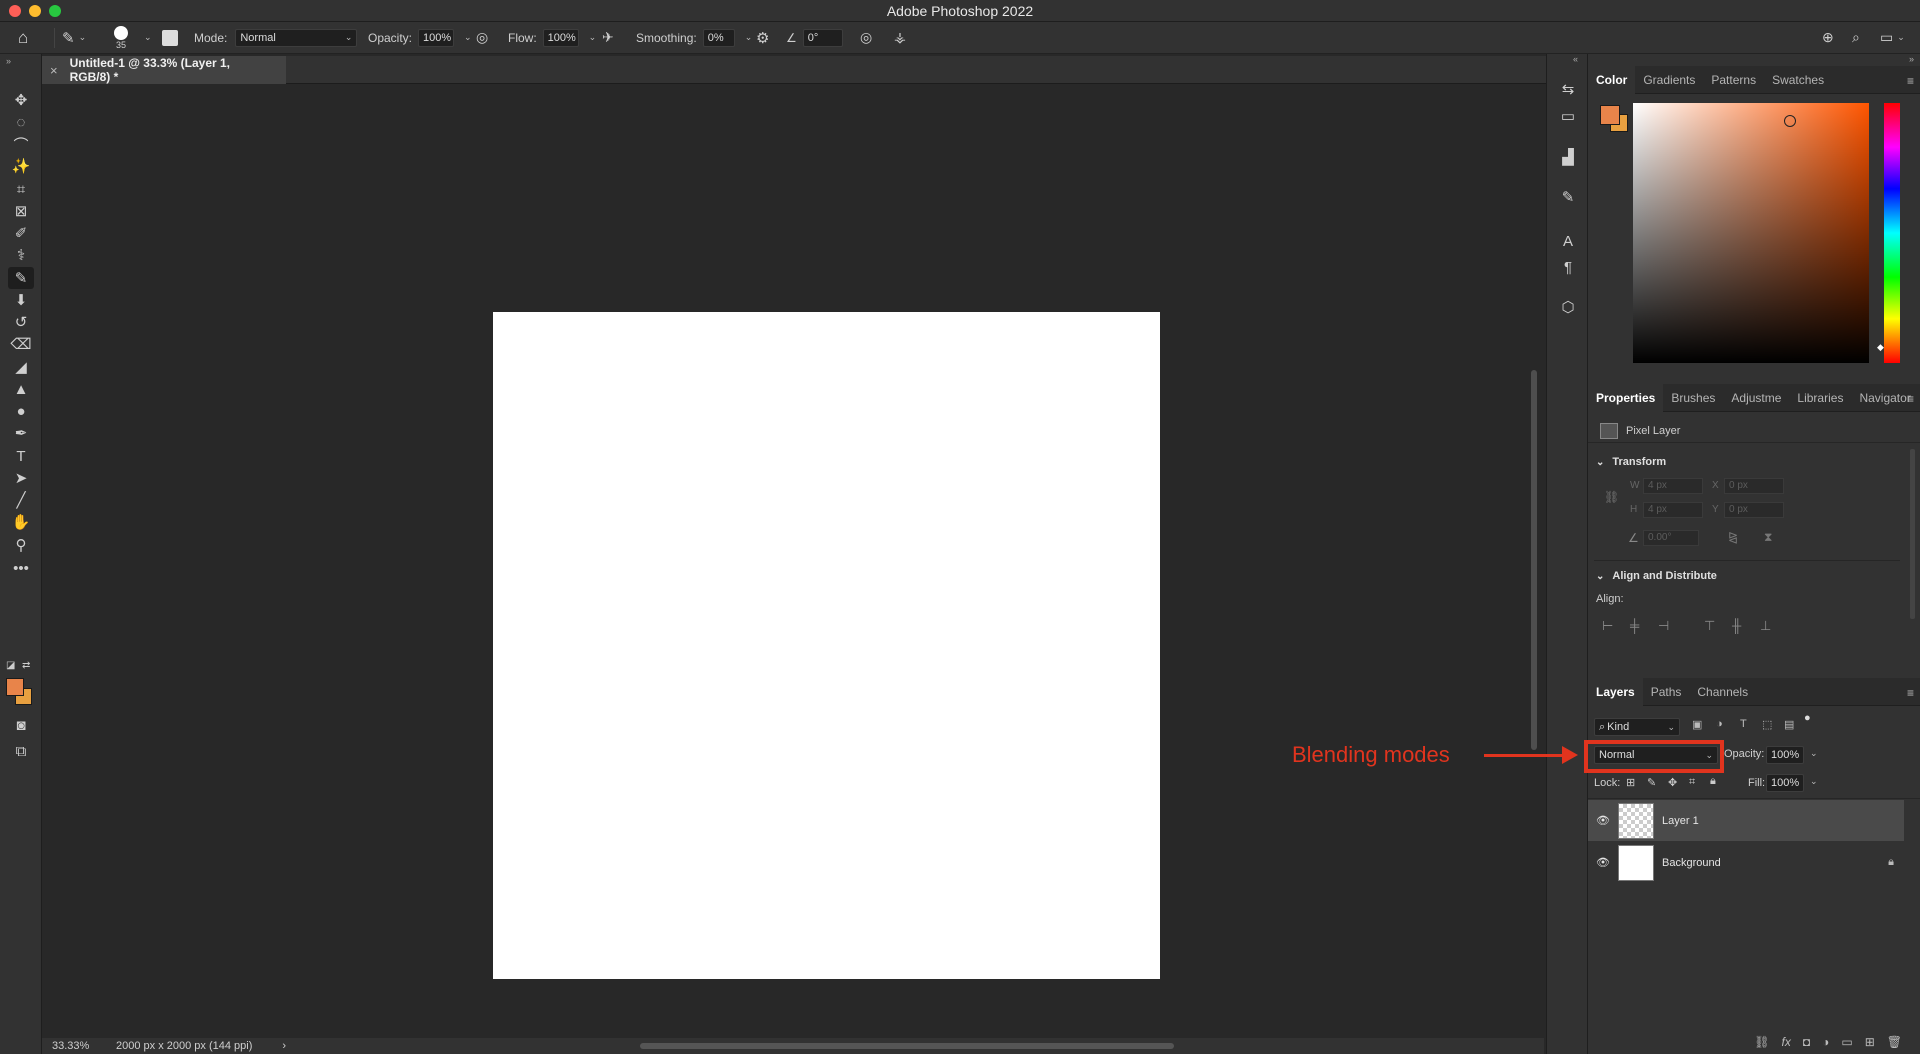 This screenshot has height=1054, width=1920. What do you see at coordinates (1870, 1042) in the screenshot?
I see `new-layer-icon: ⊞` at bounding box center [1870, 1042].